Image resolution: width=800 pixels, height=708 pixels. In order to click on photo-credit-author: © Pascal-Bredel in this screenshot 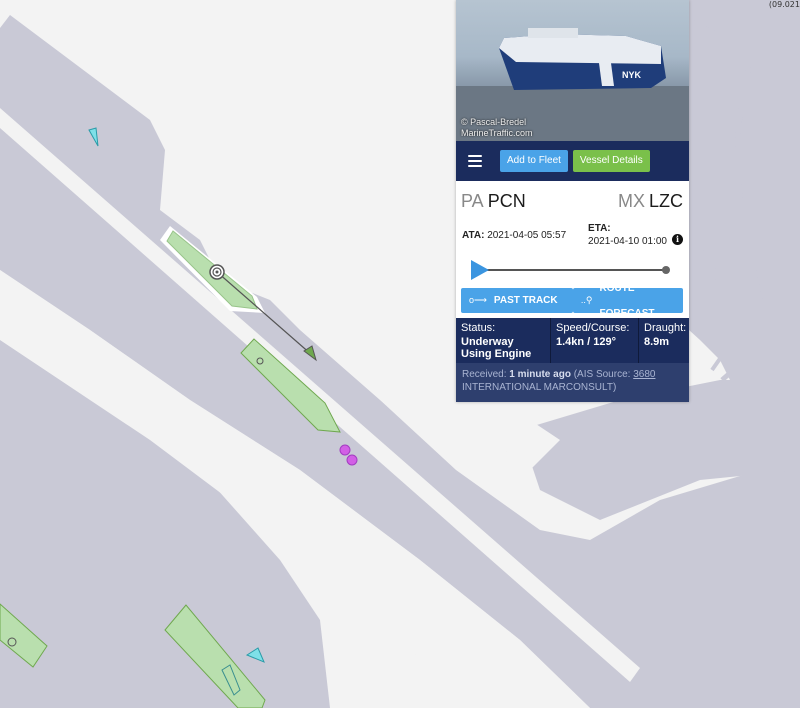, I will do `click(494, 122)`.